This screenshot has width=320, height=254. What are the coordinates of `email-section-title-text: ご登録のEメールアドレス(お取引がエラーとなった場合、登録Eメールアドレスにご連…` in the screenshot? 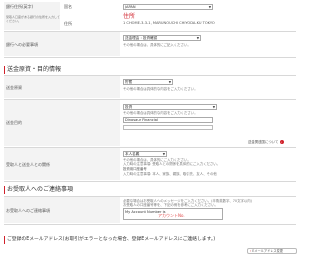 It's located at (111, 240).